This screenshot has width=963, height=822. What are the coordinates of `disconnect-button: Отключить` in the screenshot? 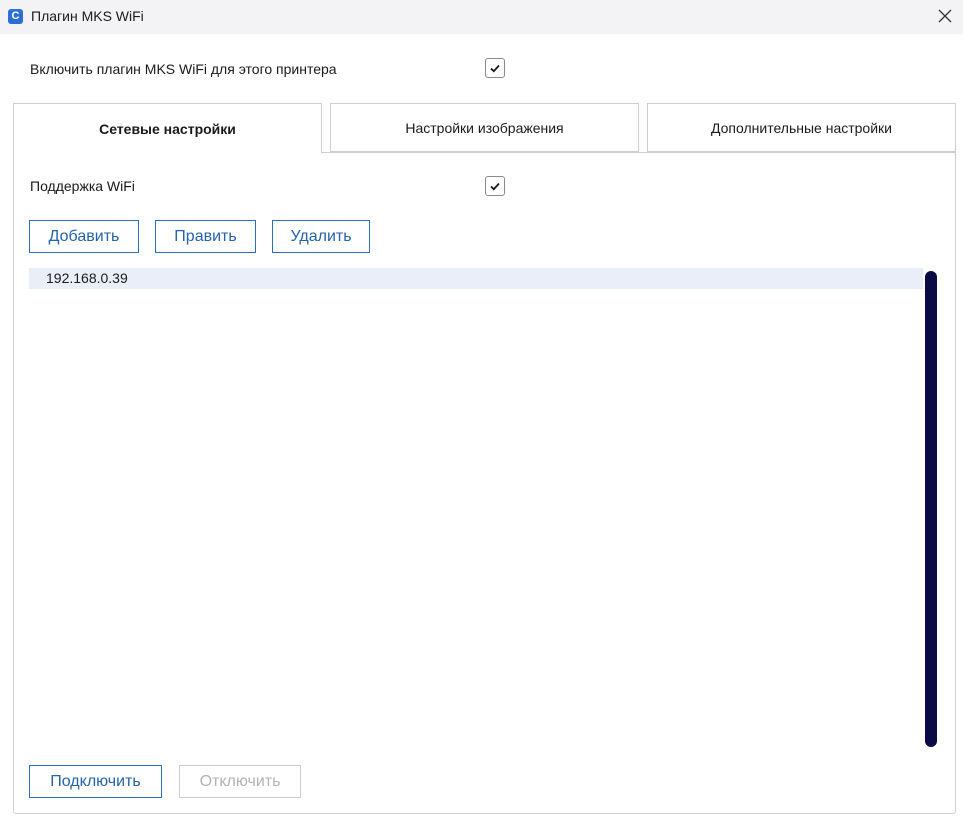 It's located at (240, 781).